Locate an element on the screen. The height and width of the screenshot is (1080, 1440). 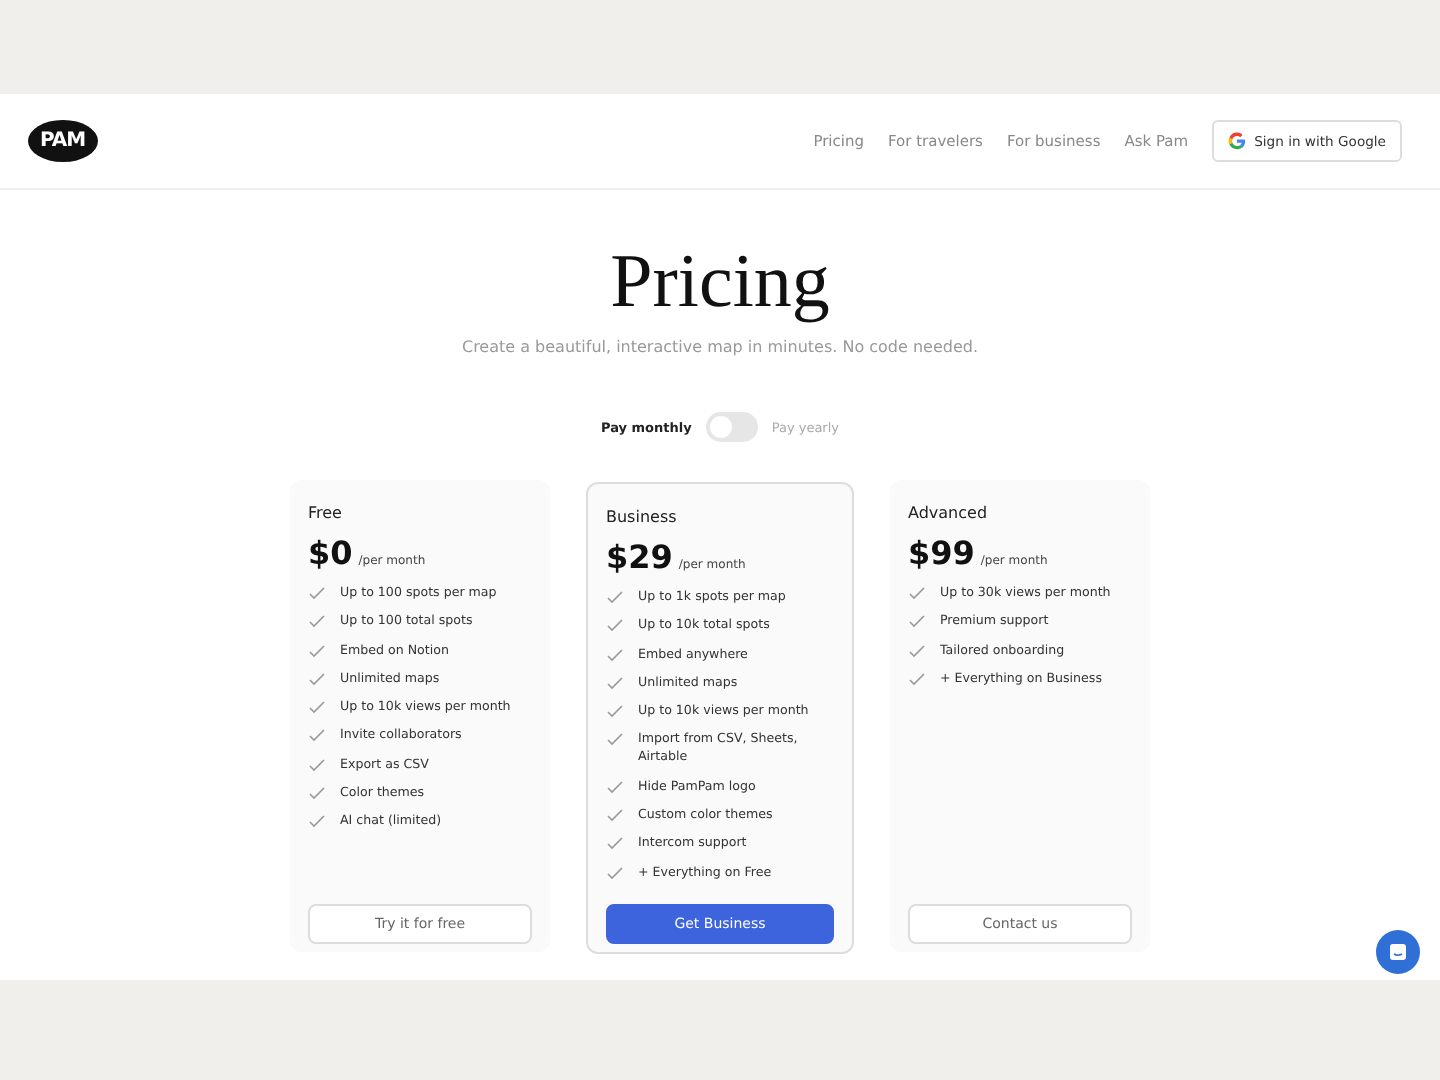
plan-name: Advanced is located at coordinates (949, 513).